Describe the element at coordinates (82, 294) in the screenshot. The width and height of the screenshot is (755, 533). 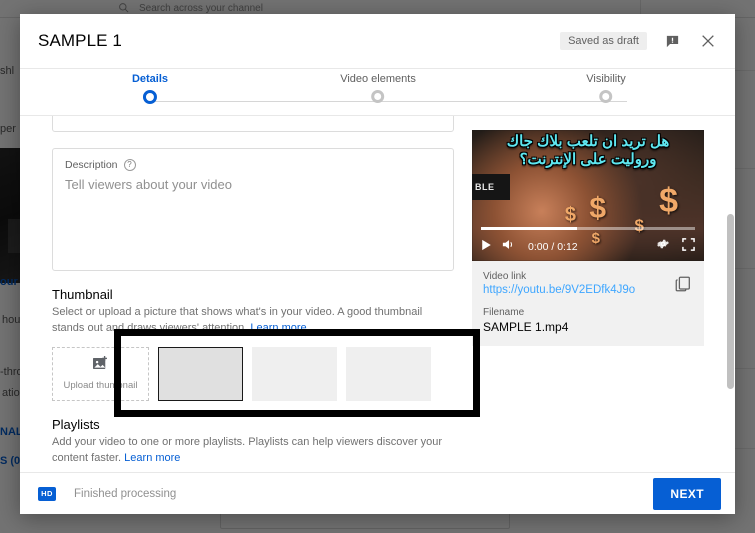
I see `thumbnail-section-title: Thumbnail` at that location.